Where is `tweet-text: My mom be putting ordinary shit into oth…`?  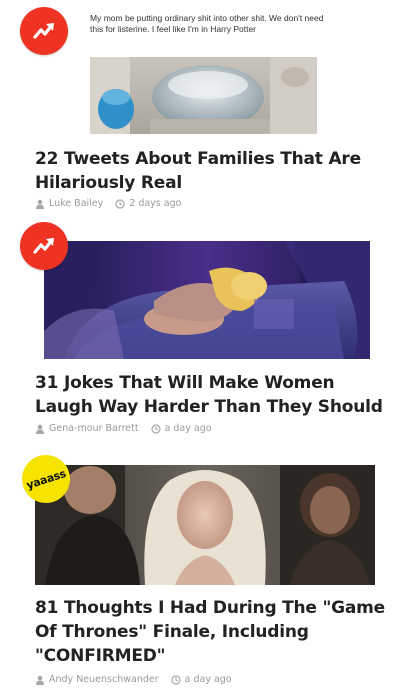
tweet-text: My mom be putting ordinary shit into oth… is located at coordinates (207, 23).